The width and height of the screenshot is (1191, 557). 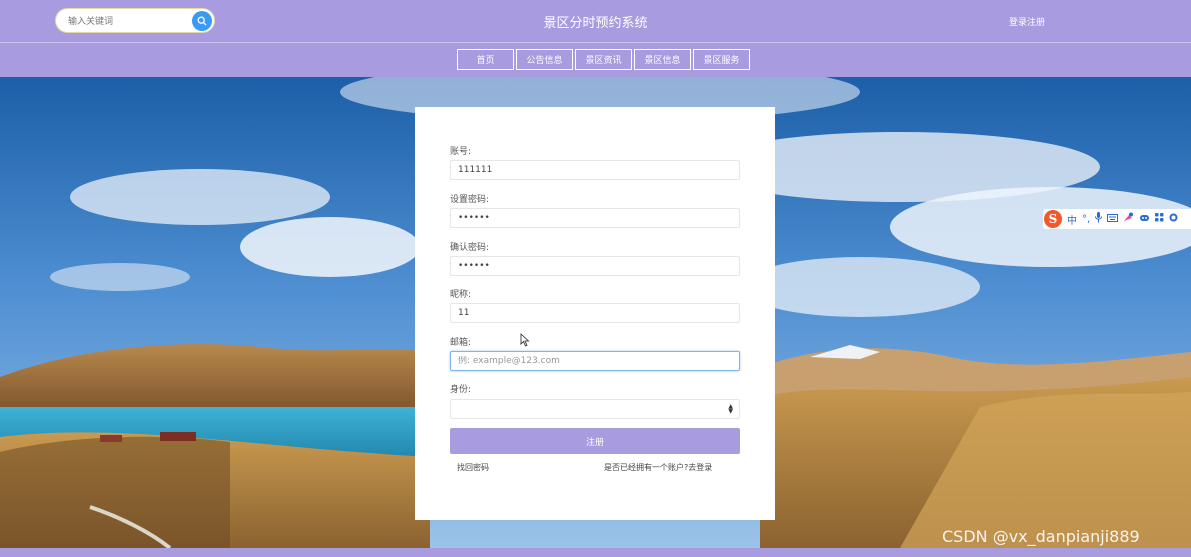 What do you see at coordinates (1086, 219) in the screenshot?
I see `ime-punct-label: °,` at bounding box center [1086, 219].